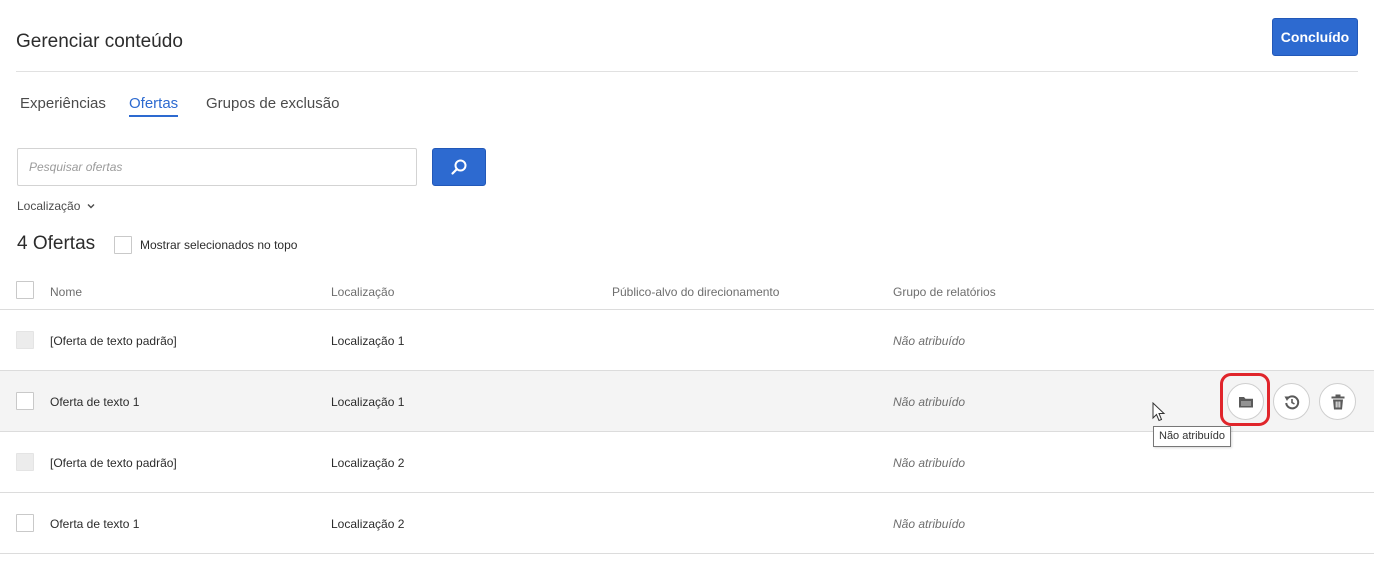 This screenshot has height=571, width=1374. Describe the element at coordinates (123, 245) in the screenshot. I see `show-selected-checkbox` at that location.